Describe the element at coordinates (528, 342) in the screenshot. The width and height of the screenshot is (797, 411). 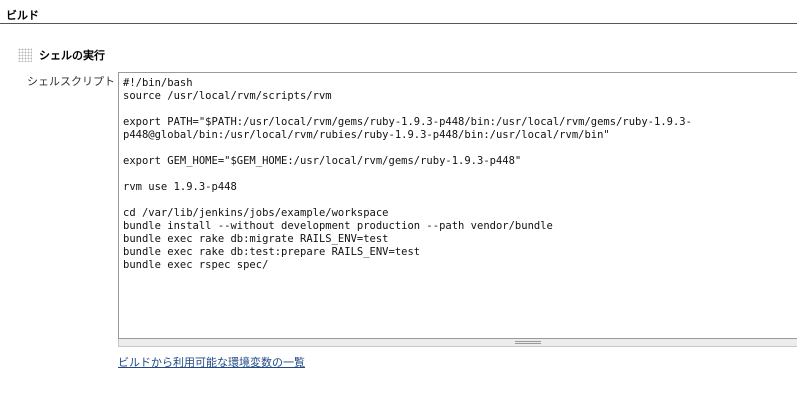
I see `grip-icon` at that location.